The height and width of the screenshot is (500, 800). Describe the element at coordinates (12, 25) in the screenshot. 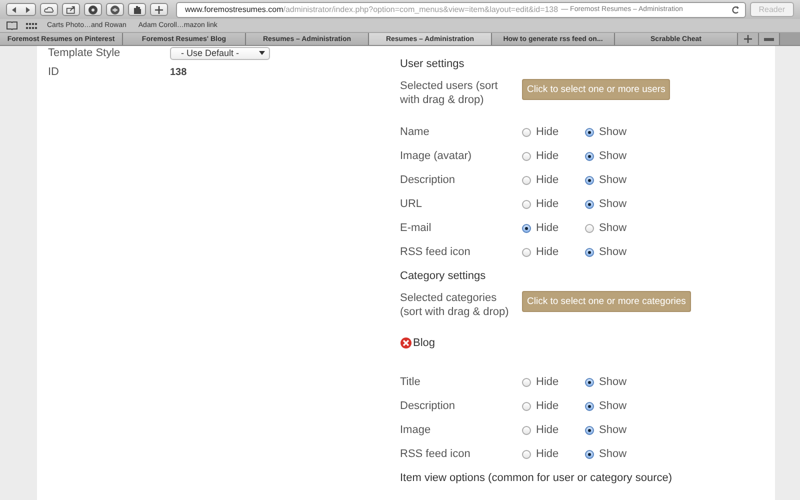

I see `book-icon` at that location.